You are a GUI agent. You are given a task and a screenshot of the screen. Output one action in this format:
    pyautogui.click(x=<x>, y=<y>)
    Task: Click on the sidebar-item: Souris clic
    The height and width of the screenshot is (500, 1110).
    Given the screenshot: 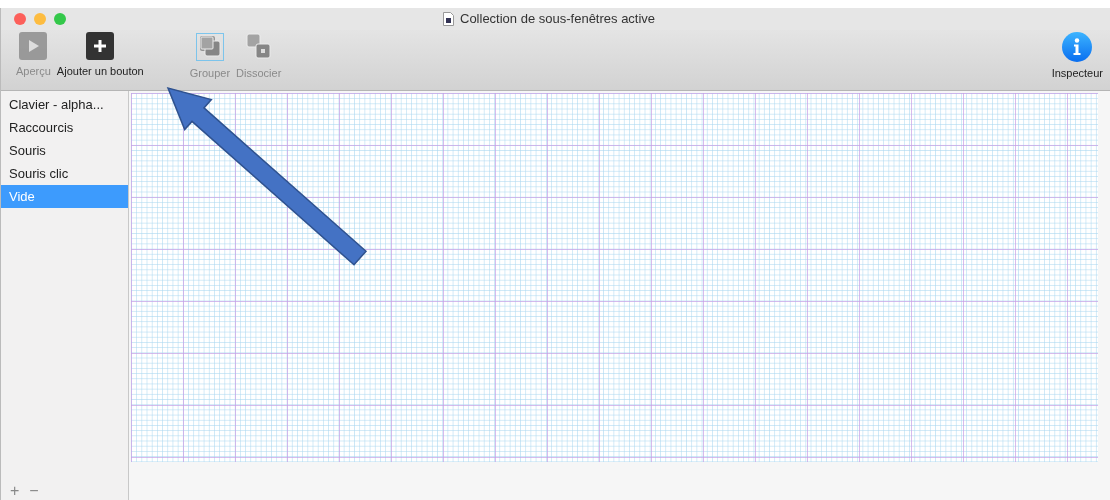 What is the action you would take?
    pyautogui.click(x=64, y=173)
    